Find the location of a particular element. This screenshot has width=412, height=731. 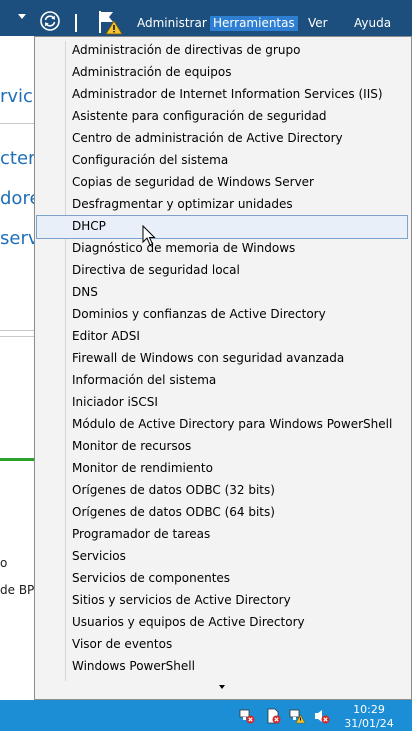

menu-item-label: Usuarios y equipos de Active Directory is located at coordinates (188, 622).